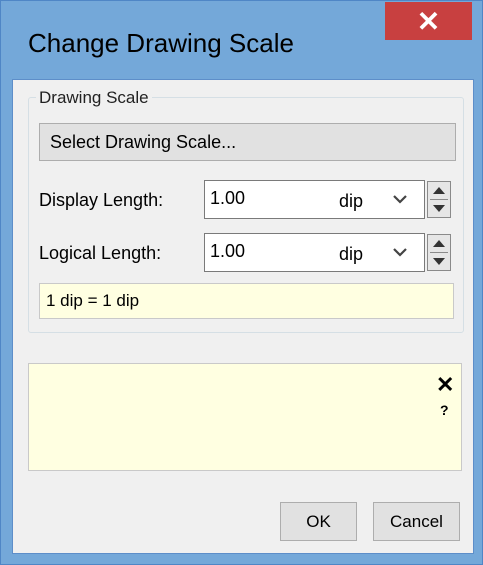 This screenshot has height=565, width=483. I want to click on ok-button: OK, so click(318, 521).